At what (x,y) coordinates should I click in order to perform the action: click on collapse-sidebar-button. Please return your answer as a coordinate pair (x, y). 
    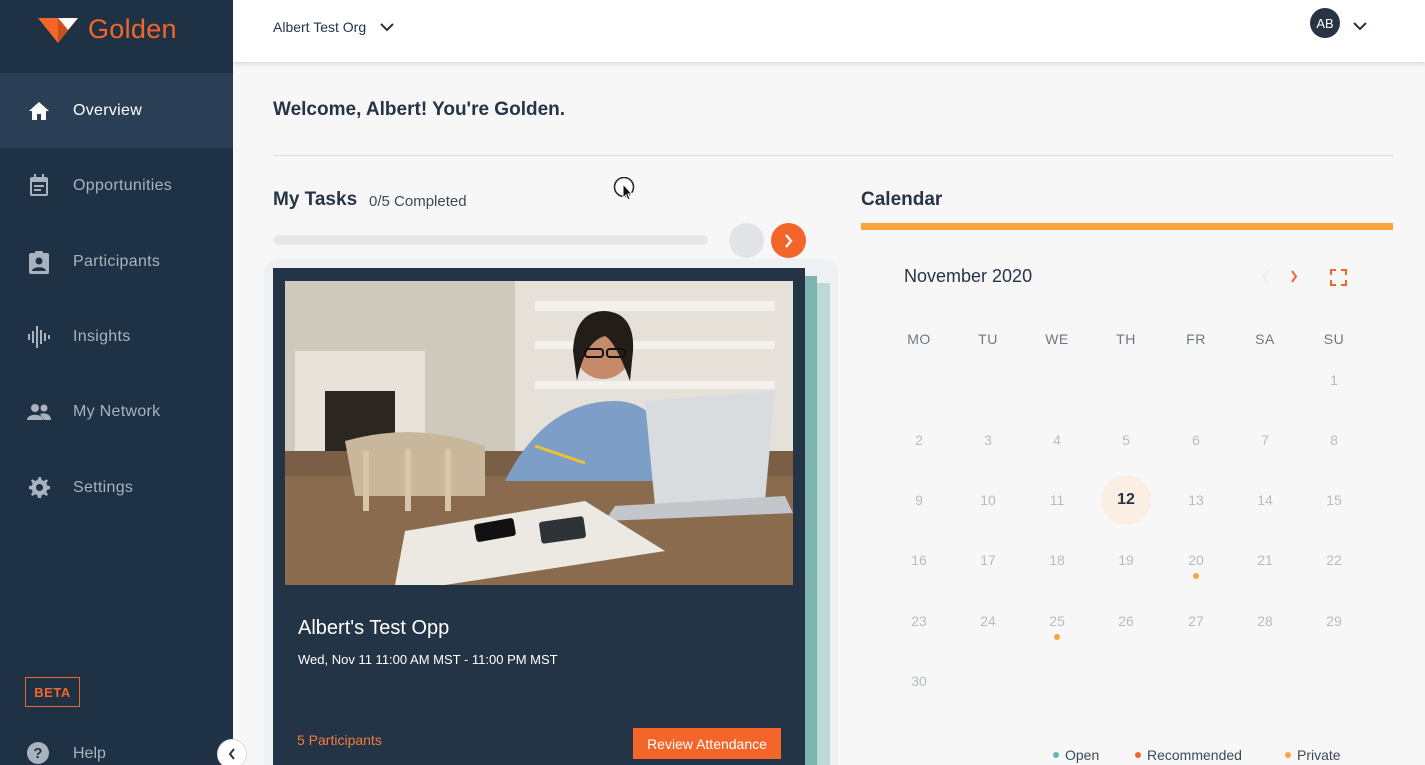
    Looking at the image, I should click on (232, 752).